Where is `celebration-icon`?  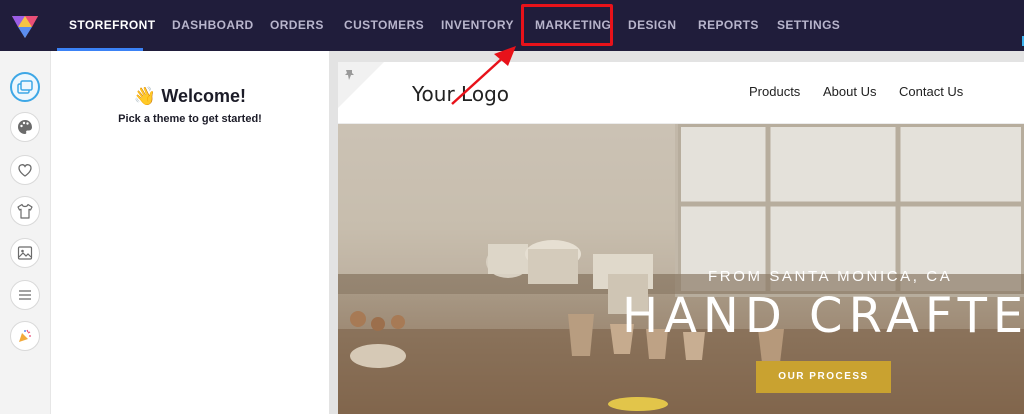
celebration-icon is located at coordinates (25, 336).